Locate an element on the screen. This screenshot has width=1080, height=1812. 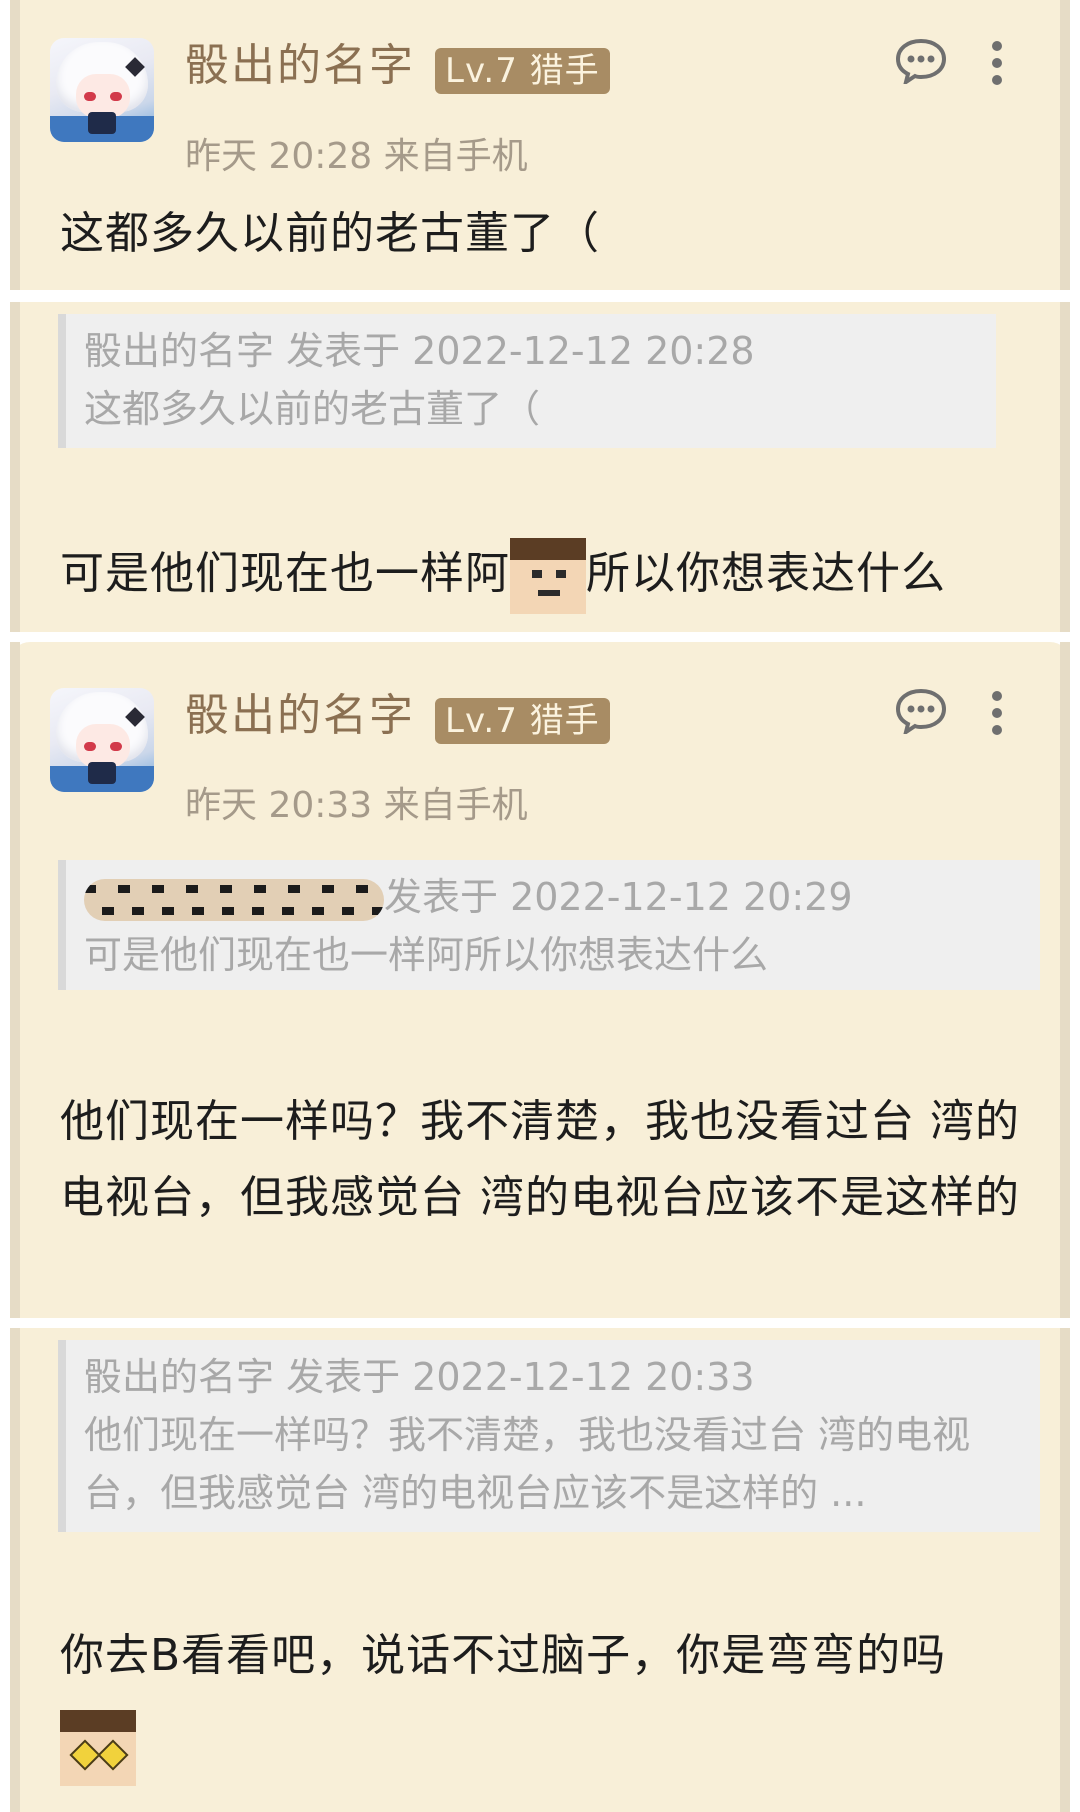
post-content: 可是他们现在也一样阿 所以你想表达什么 is located at coordinates (545, 575).